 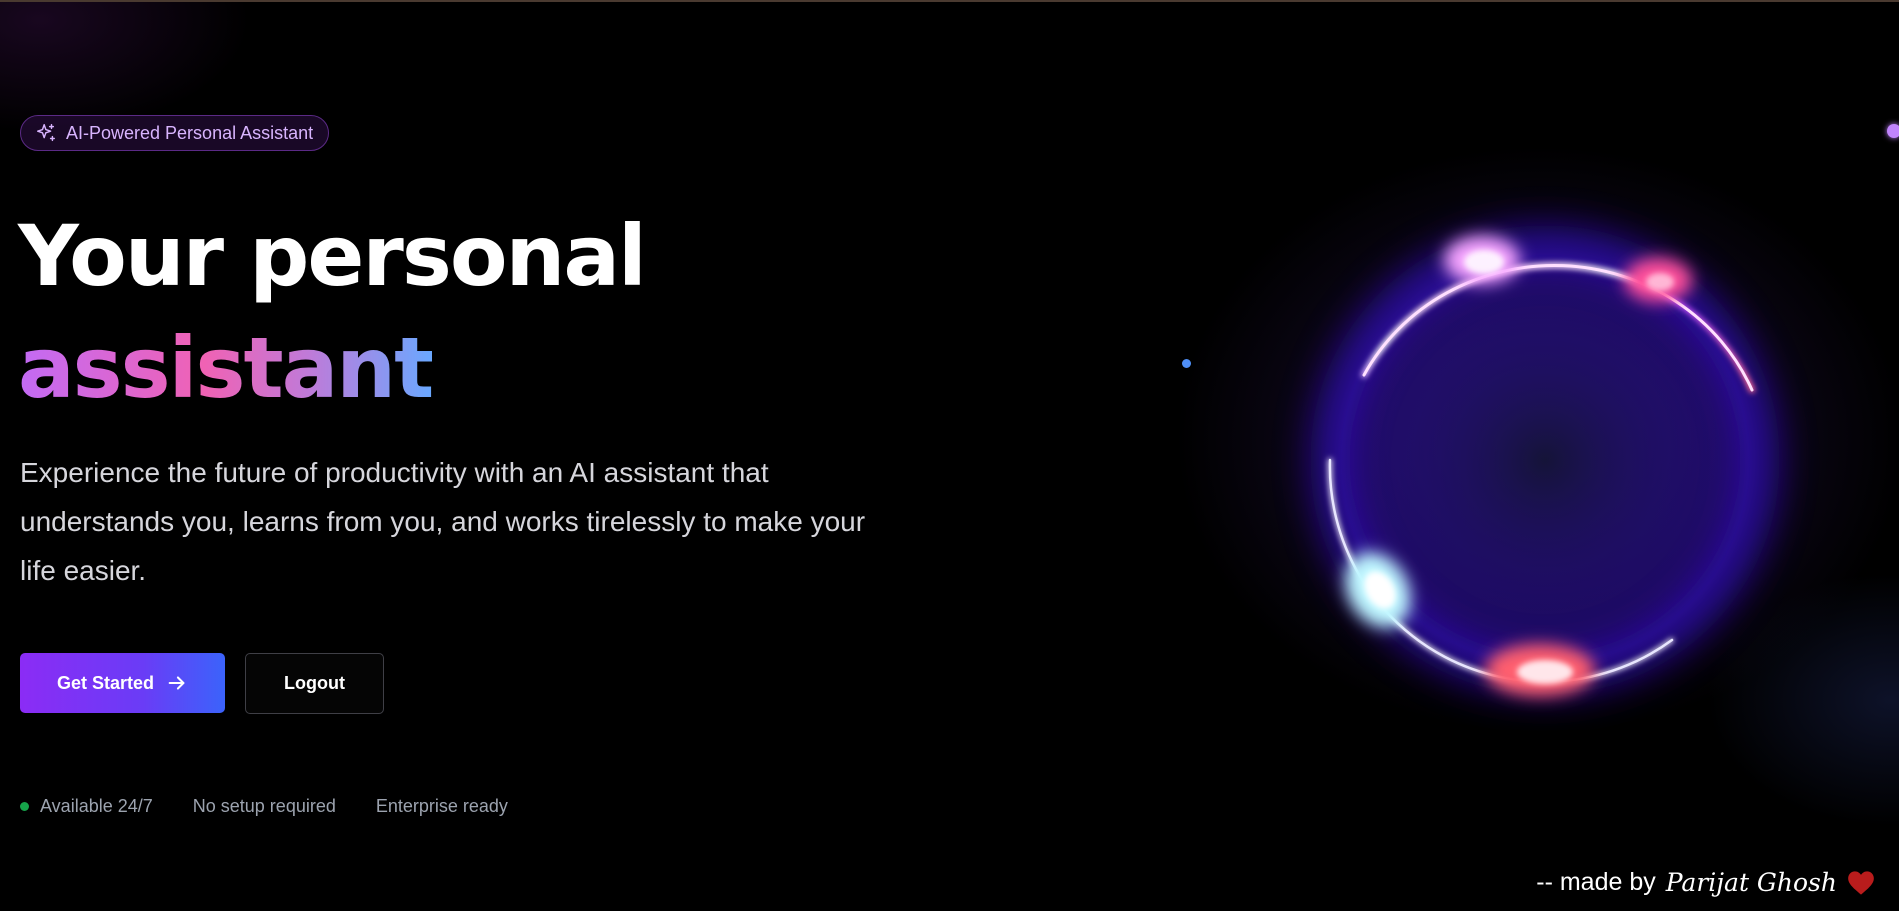 I want to click on author-credit: -- made by Parijat Ghosh, so click(x=1705, y=882).